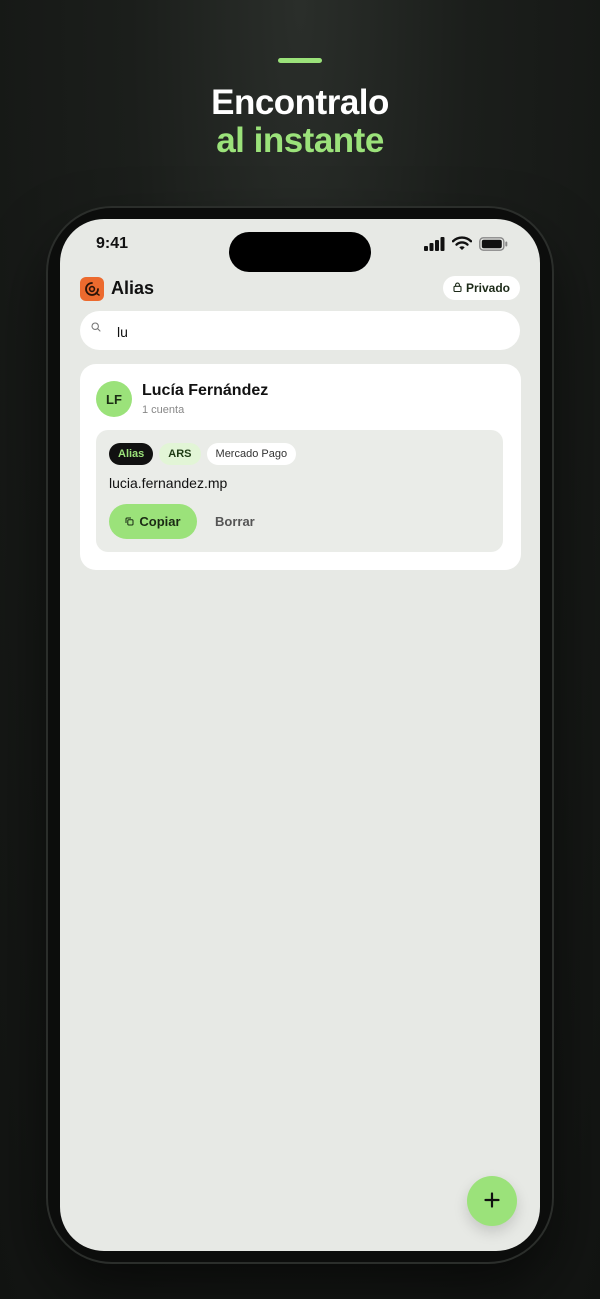 The height and width of the screenshot is (1299, 600). Describe the element at coordinates (160, 521) in the screenshot. I see `copy-button-label: Copiar` at that location.